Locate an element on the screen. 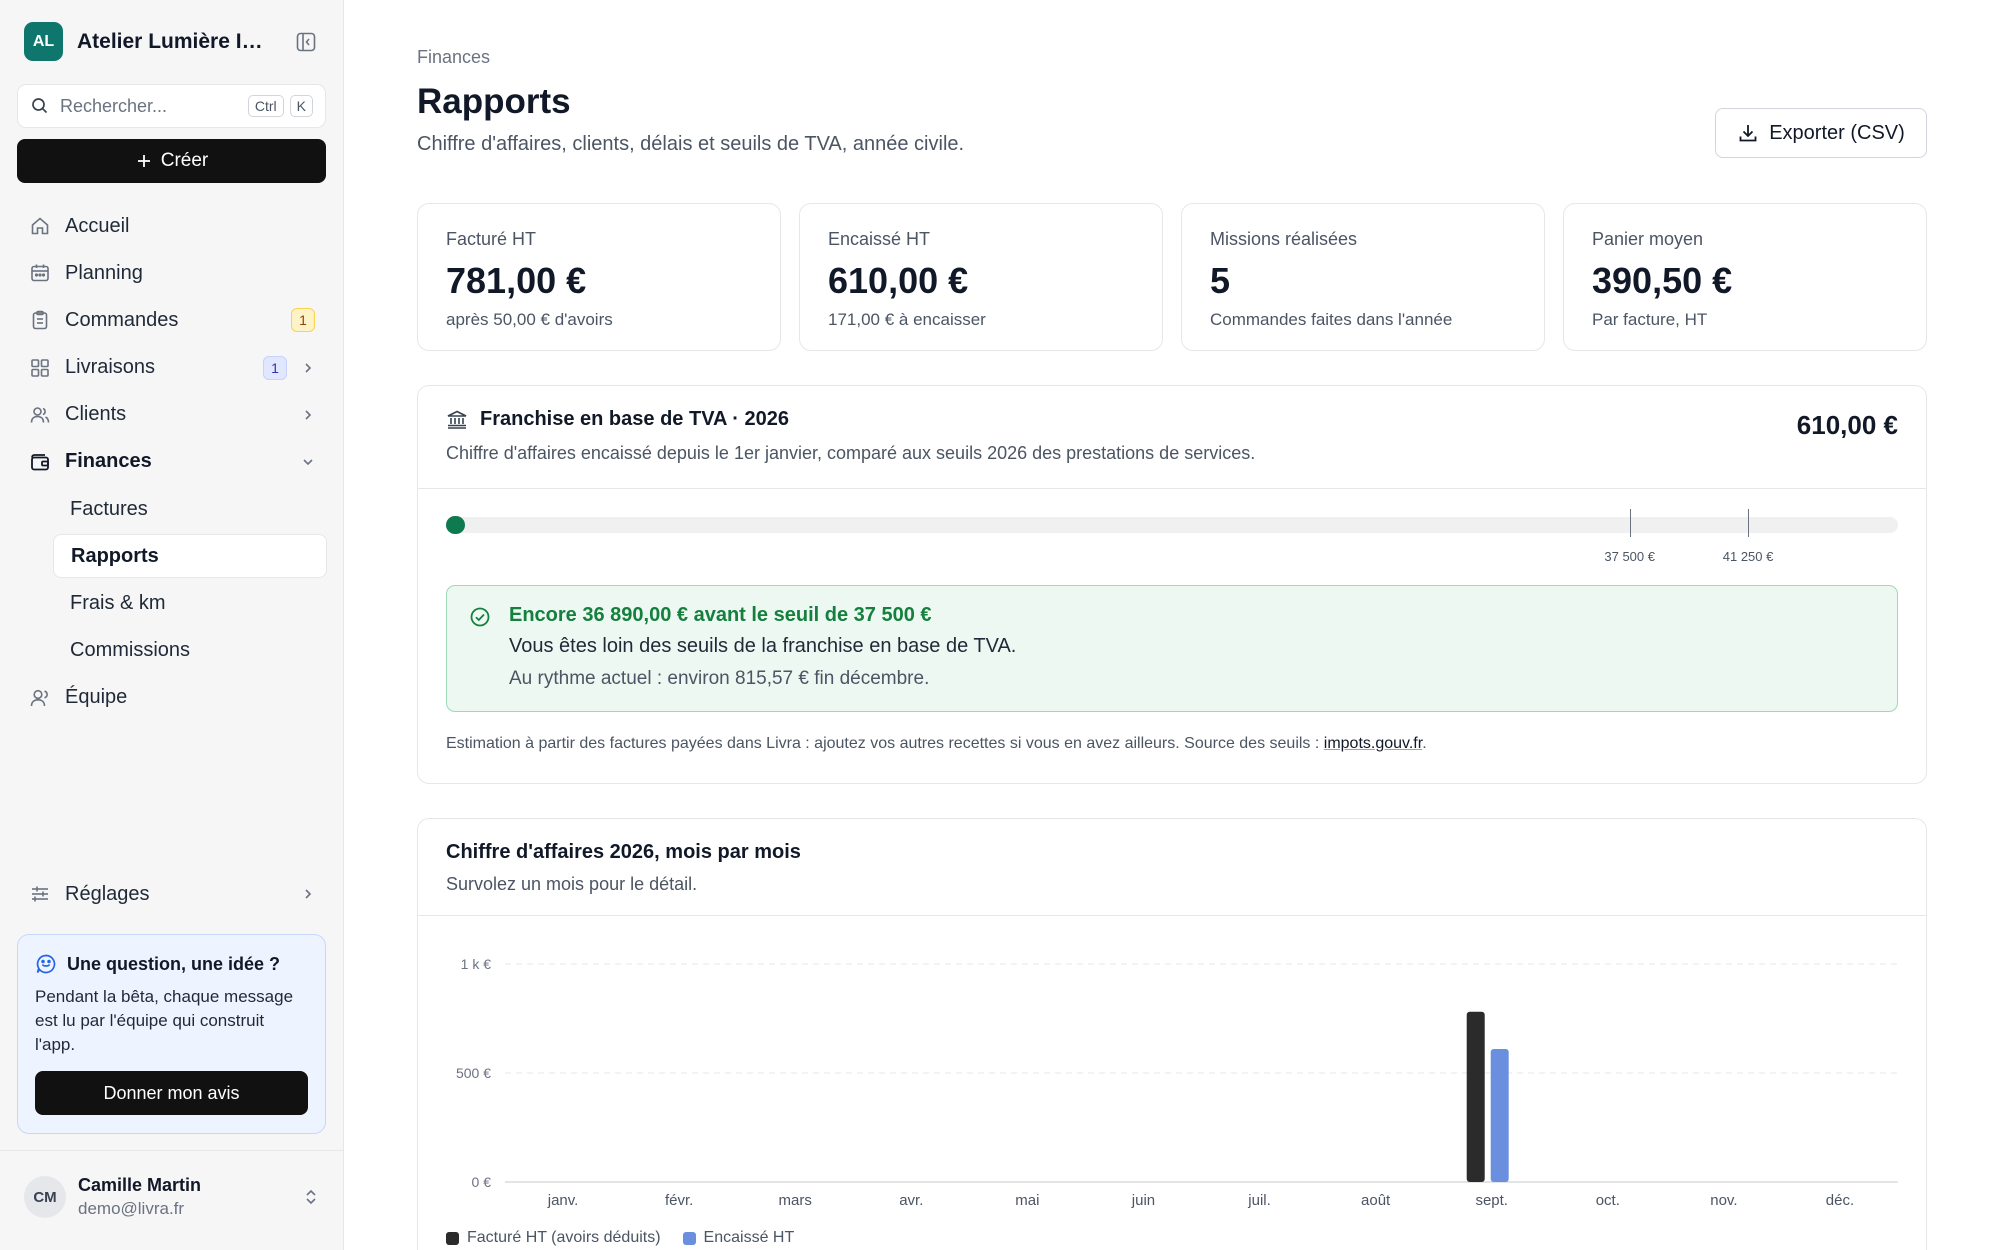 This screenshot has height=1250, width=2000. search-input is located at coordinates (140, 106).